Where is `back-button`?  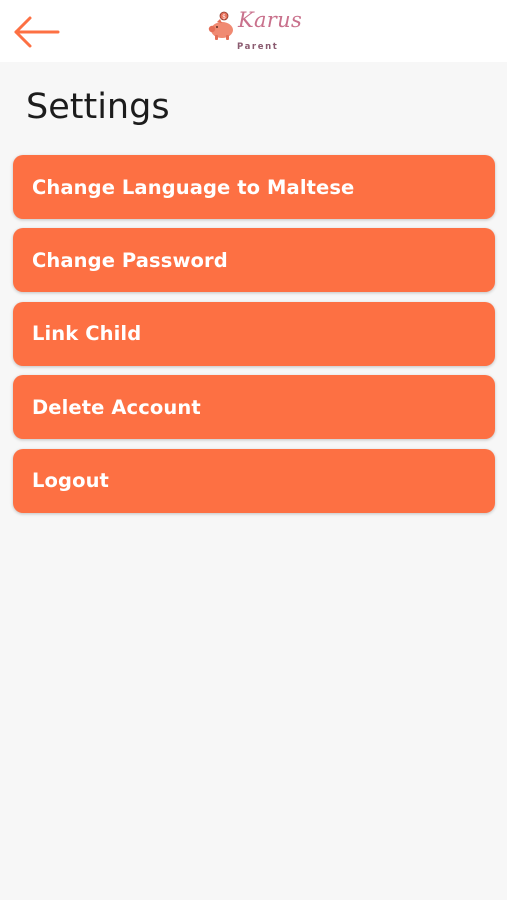
back-button is located at coordinates (38, 32).